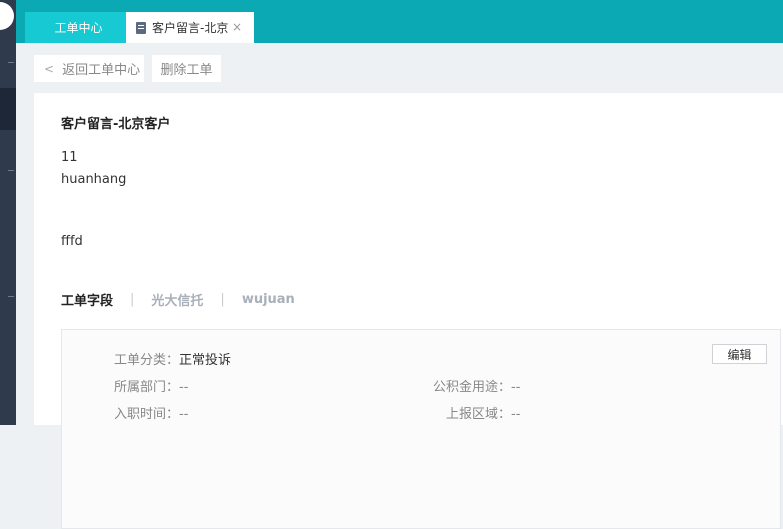 The height and width of the screenshot is (529, 783). I want to click on field-fund-use: 公积金用途：--, so click(476, 385).